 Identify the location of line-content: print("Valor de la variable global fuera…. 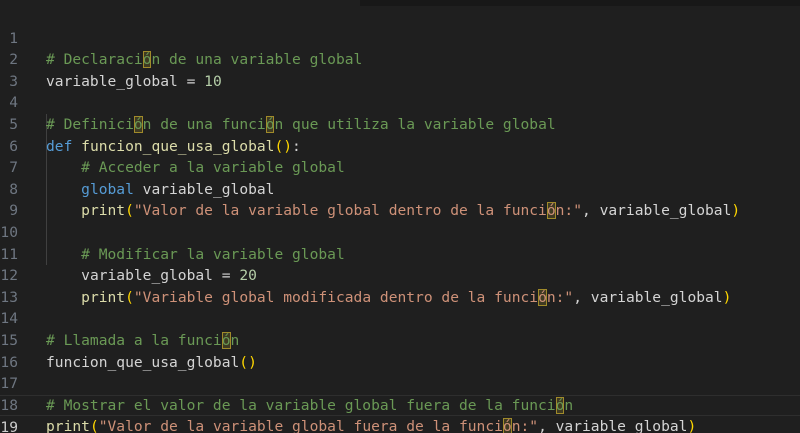
(371, 424).